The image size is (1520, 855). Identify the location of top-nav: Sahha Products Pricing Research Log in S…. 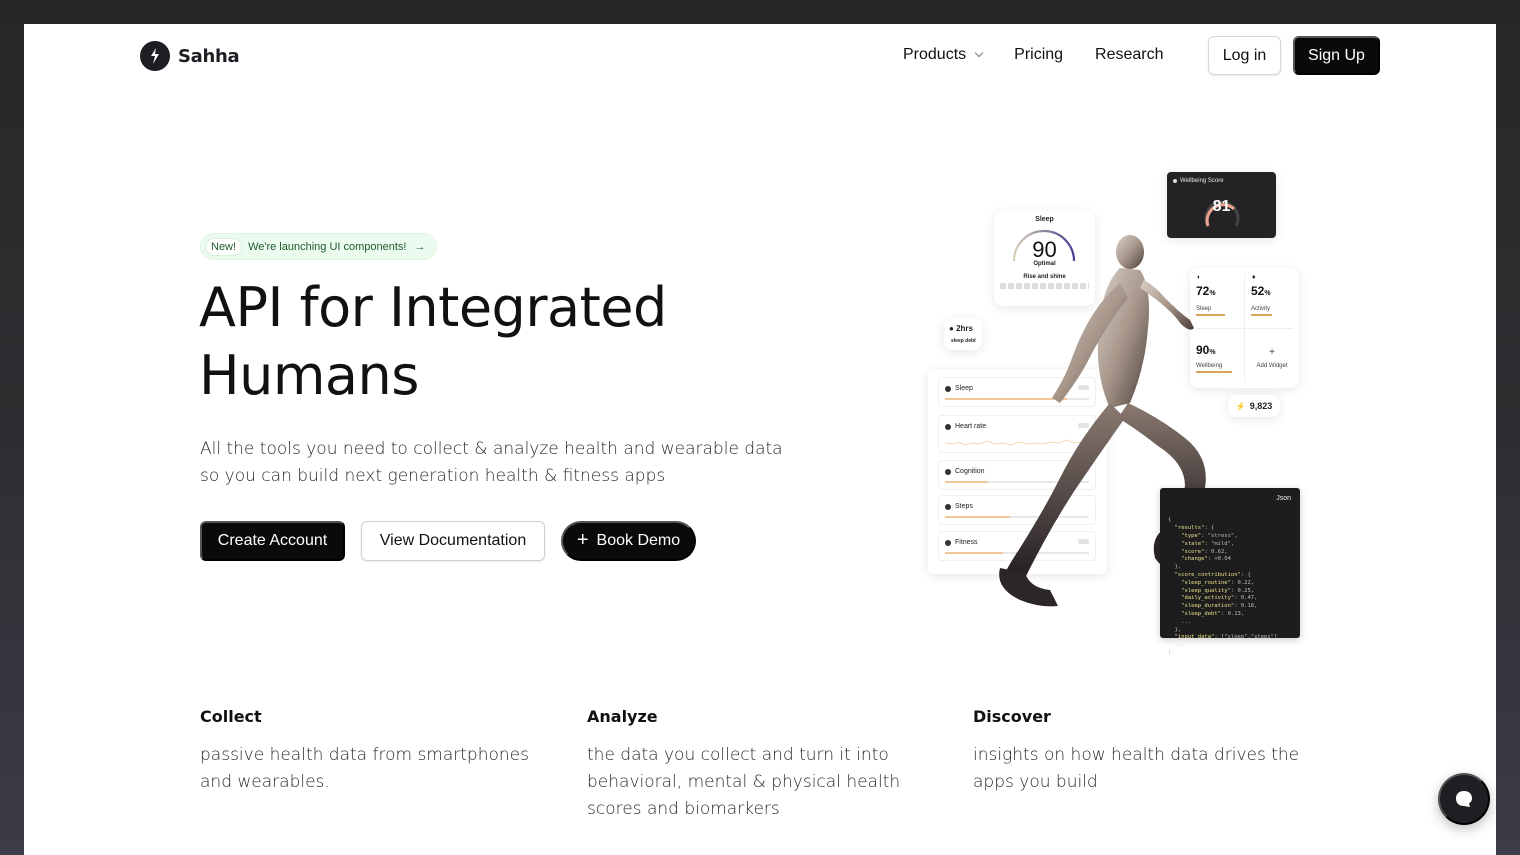
(760, 56).